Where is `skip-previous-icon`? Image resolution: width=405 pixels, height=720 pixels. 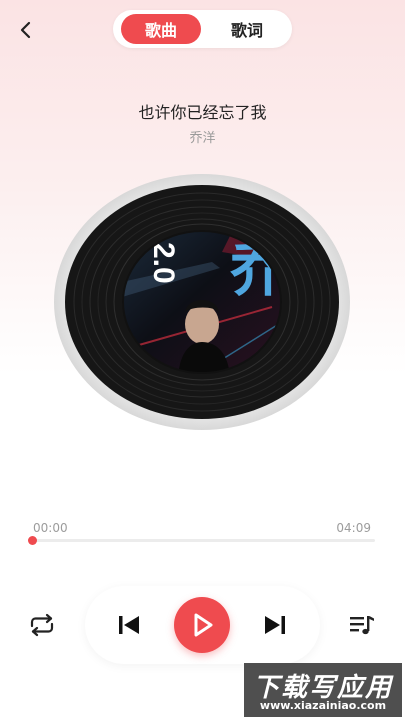 skip-previous-icon is located at coordinates (129, 625).